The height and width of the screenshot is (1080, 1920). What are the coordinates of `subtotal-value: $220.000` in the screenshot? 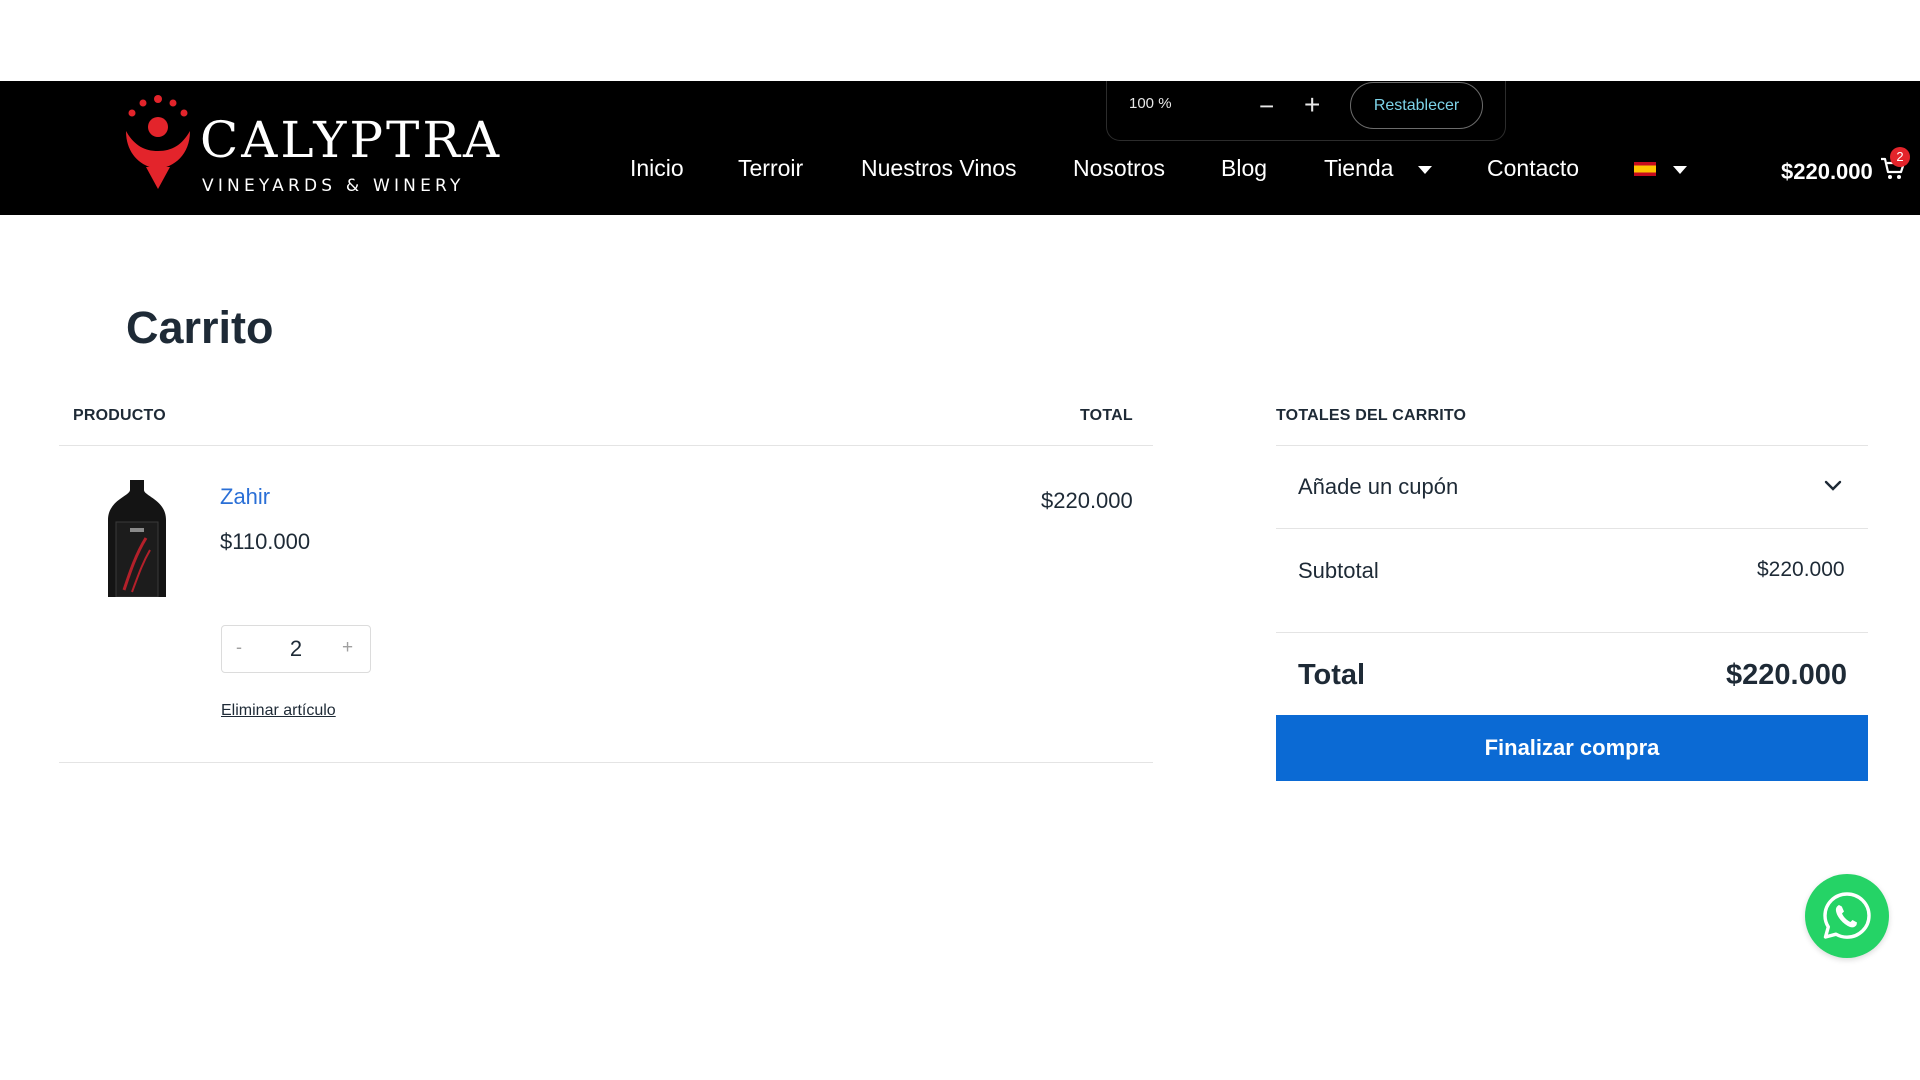 It's located at (1801, 569).